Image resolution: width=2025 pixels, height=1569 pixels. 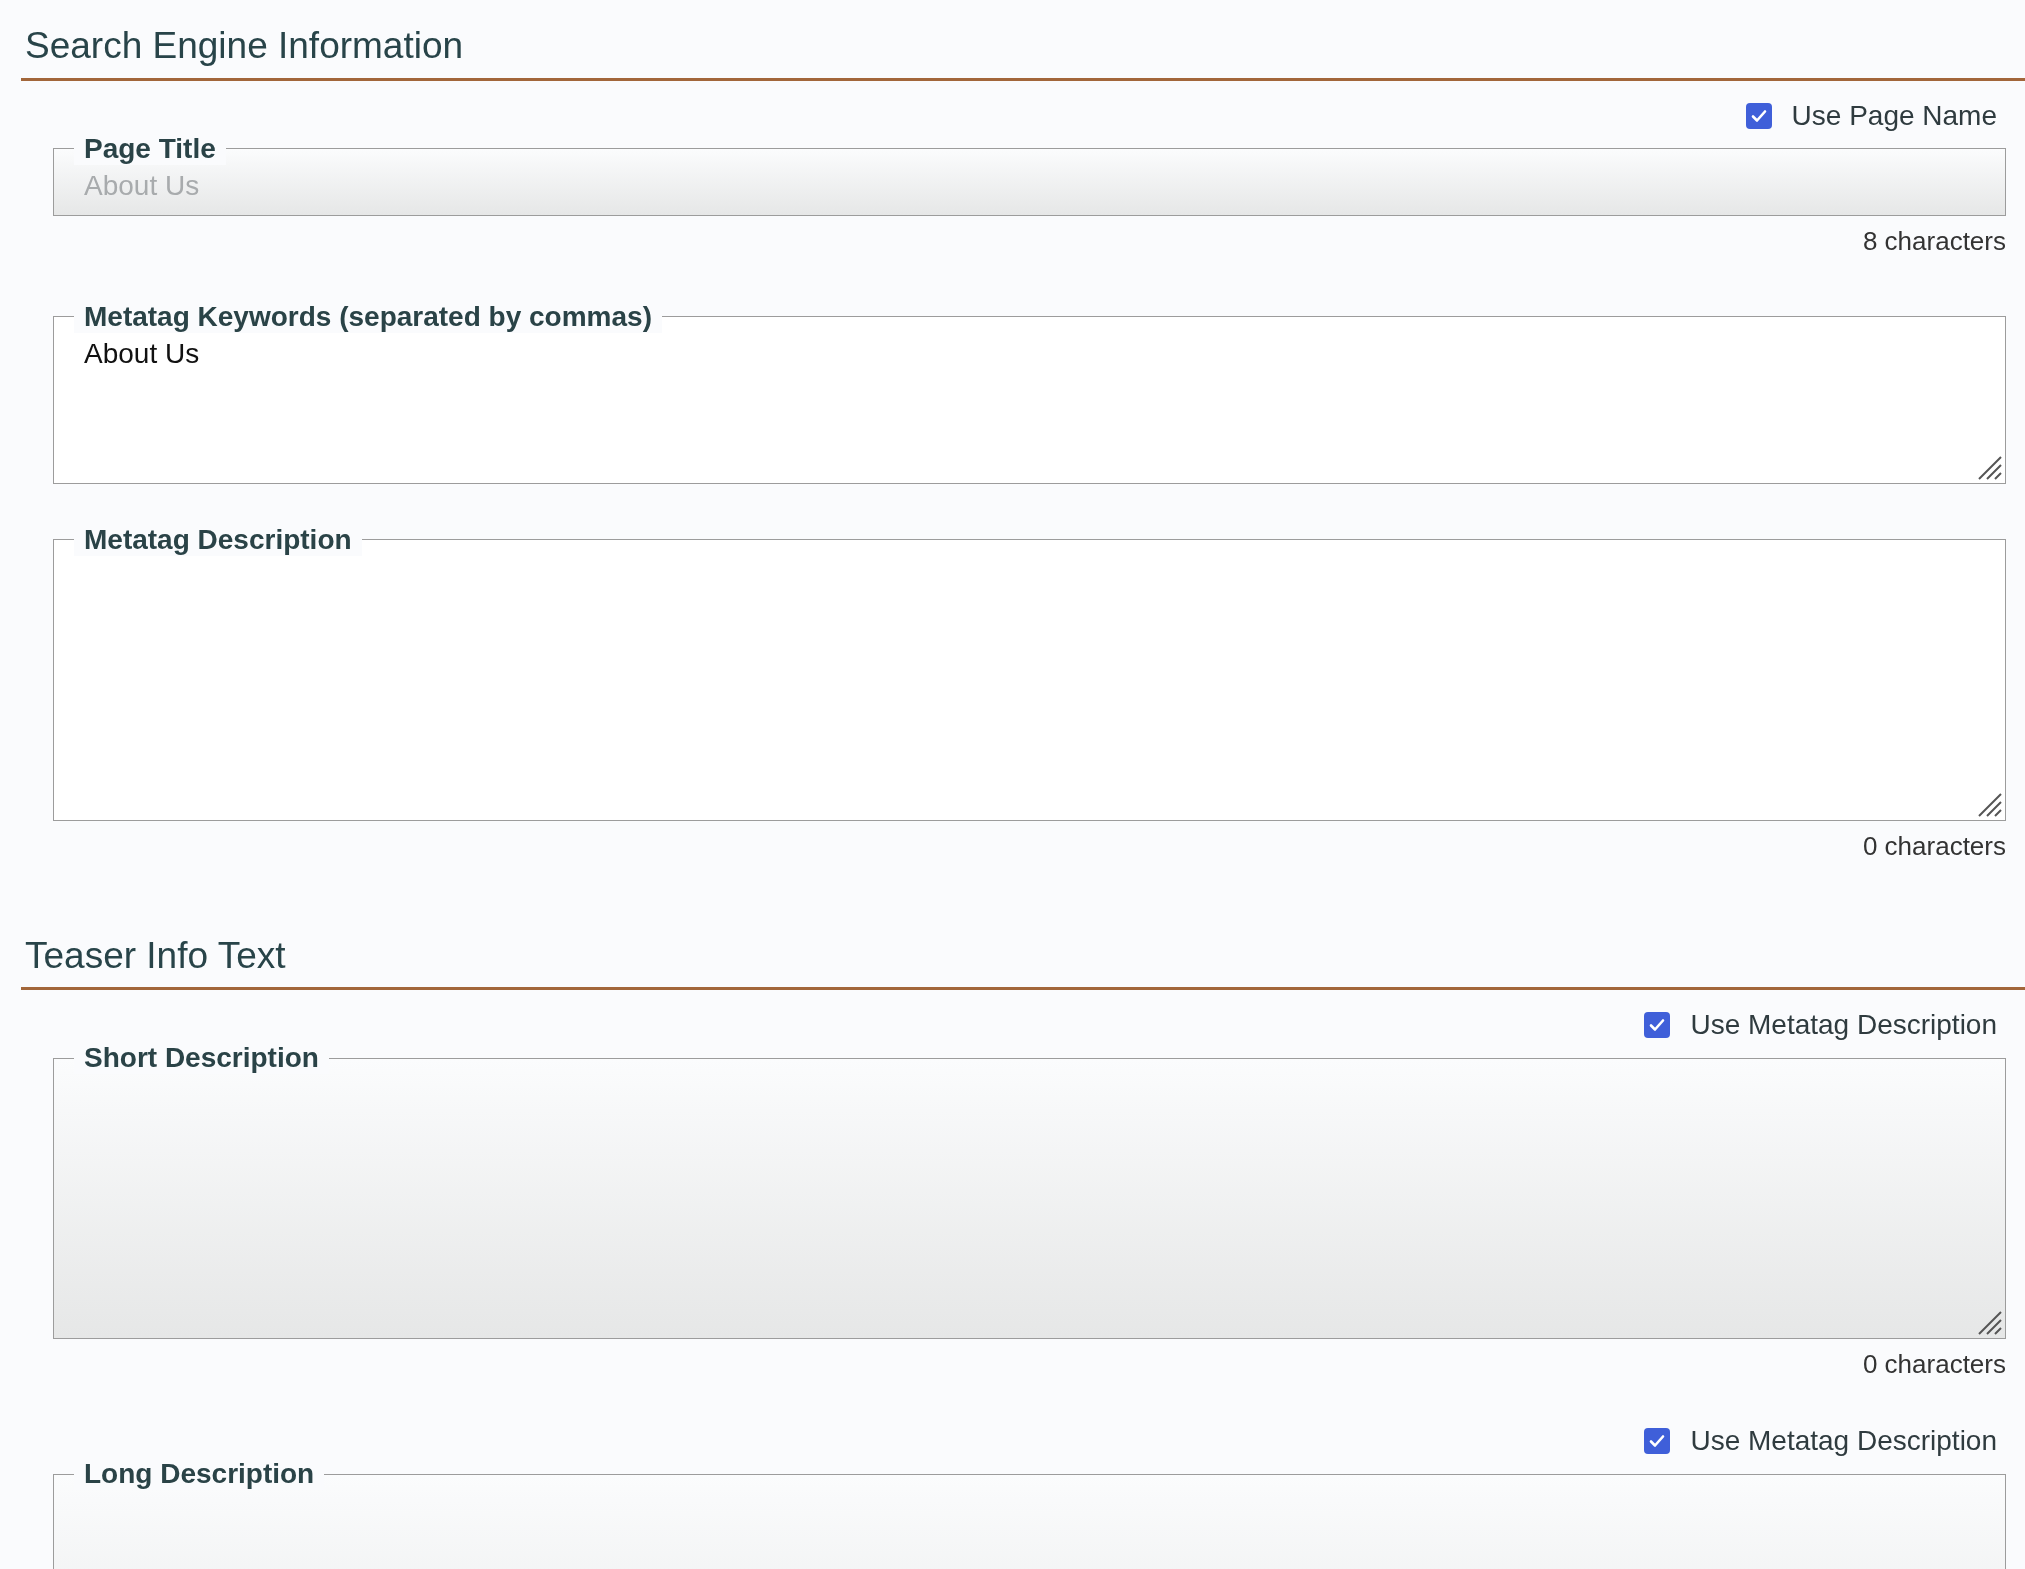 What do you see at coordinates (155, 955) in the screenshot?
I see `section-heading: Teaser Info Text` at bounding box center [155, 955].